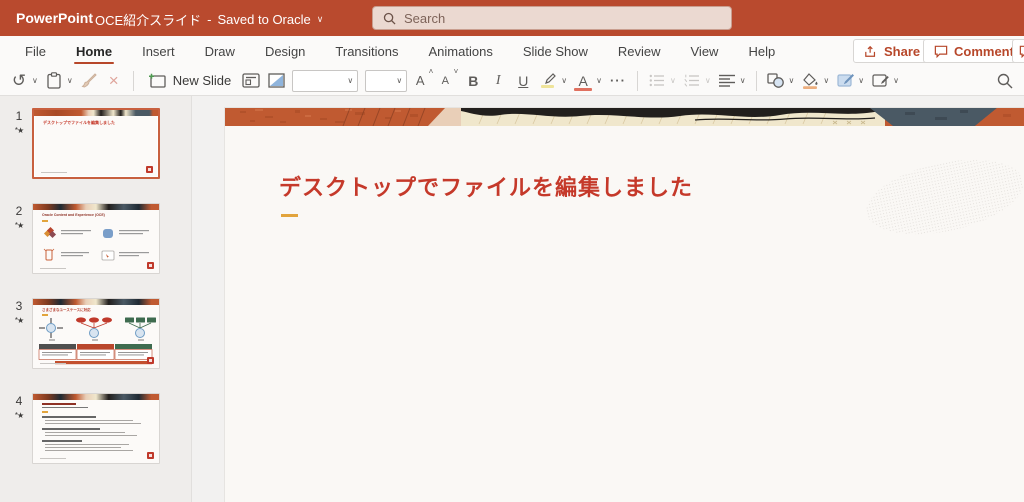  I want to click on slide-title-text: デスクトップでファイルを編集しました, so click(486, 186).